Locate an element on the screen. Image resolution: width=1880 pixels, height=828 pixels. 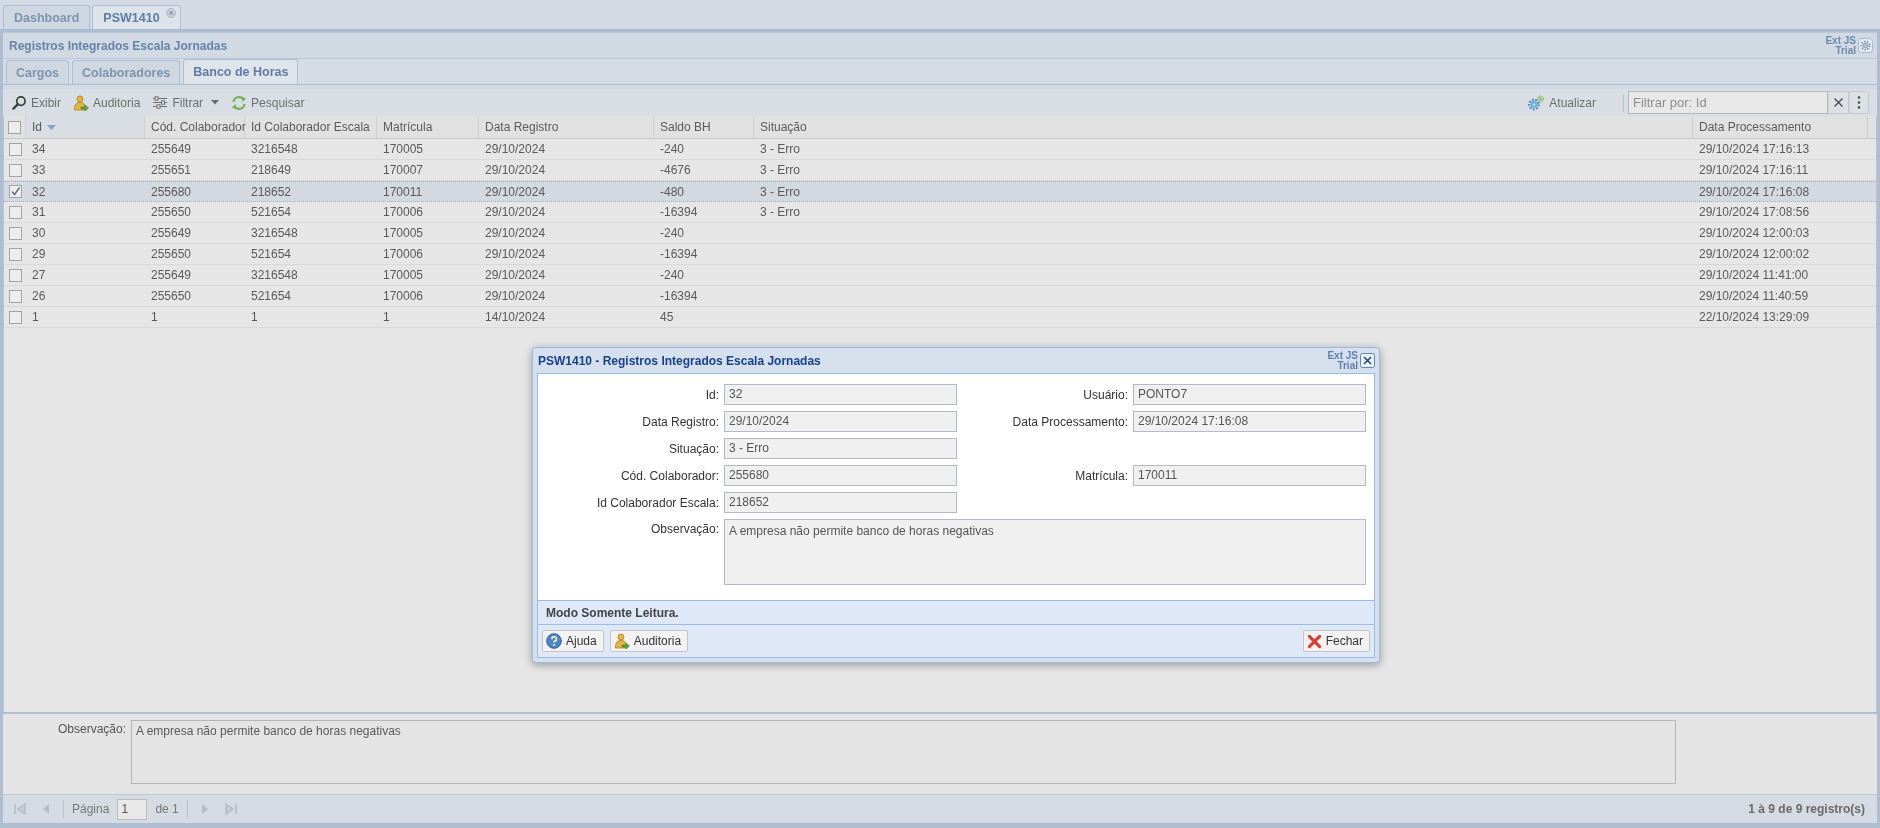
audit-button: Auditoria is located at coordinates (649, 641).